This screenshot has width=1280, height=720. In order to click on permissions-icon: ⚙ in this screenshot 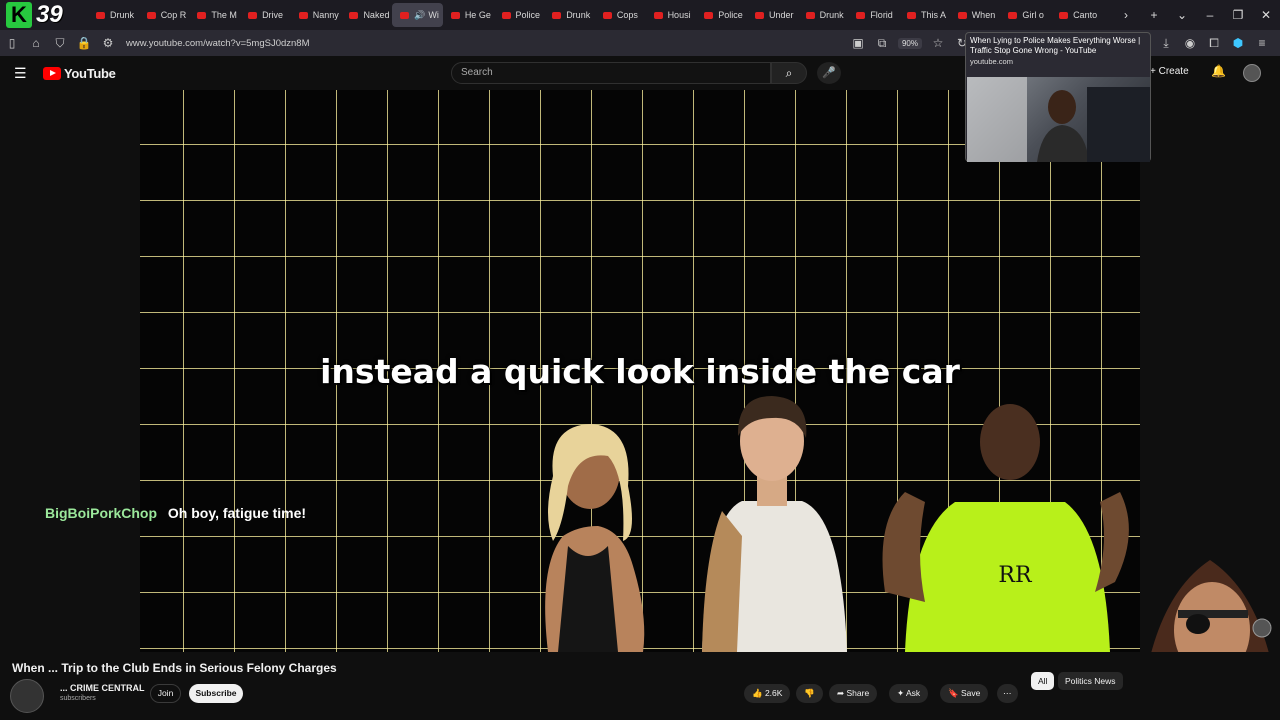, I will do `click(108, 43)`.